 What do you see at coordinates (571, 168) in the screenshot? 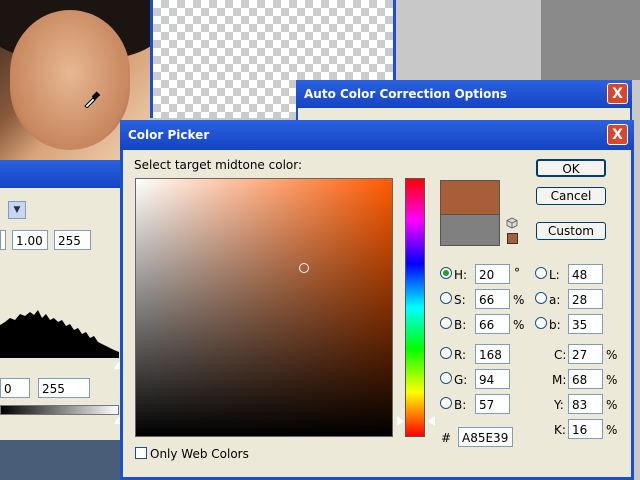
I see `ok-button: OK` at bounding box center [571, 168].